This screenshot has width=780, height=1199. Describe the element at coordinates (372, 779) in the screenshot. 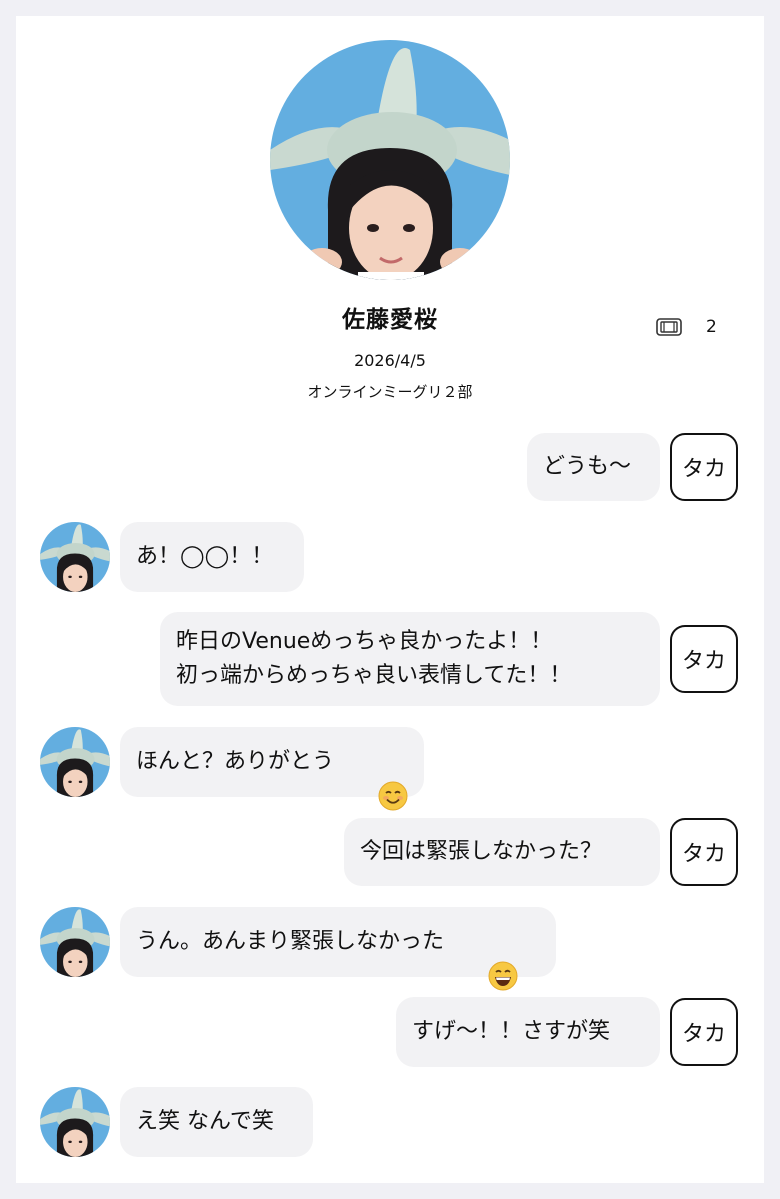

I see `smiling-face-icon` at that location.